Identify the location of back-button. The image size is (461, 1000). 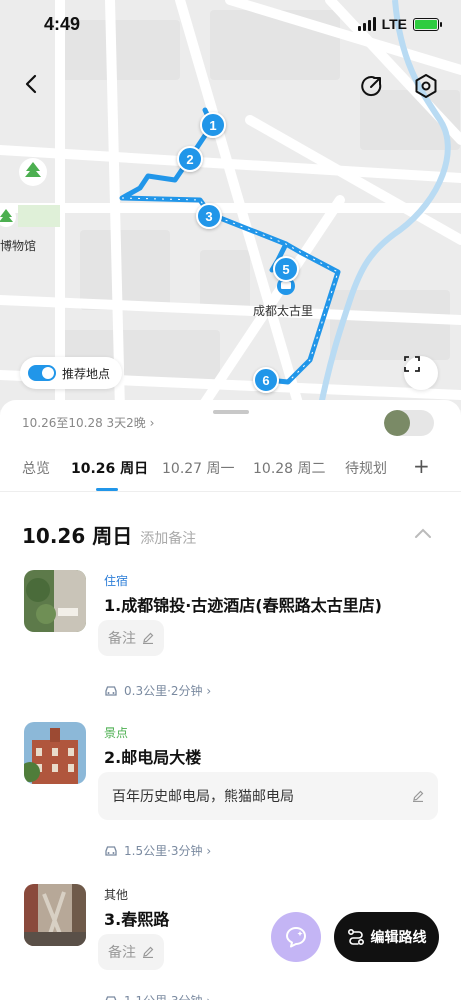
(32, 84).